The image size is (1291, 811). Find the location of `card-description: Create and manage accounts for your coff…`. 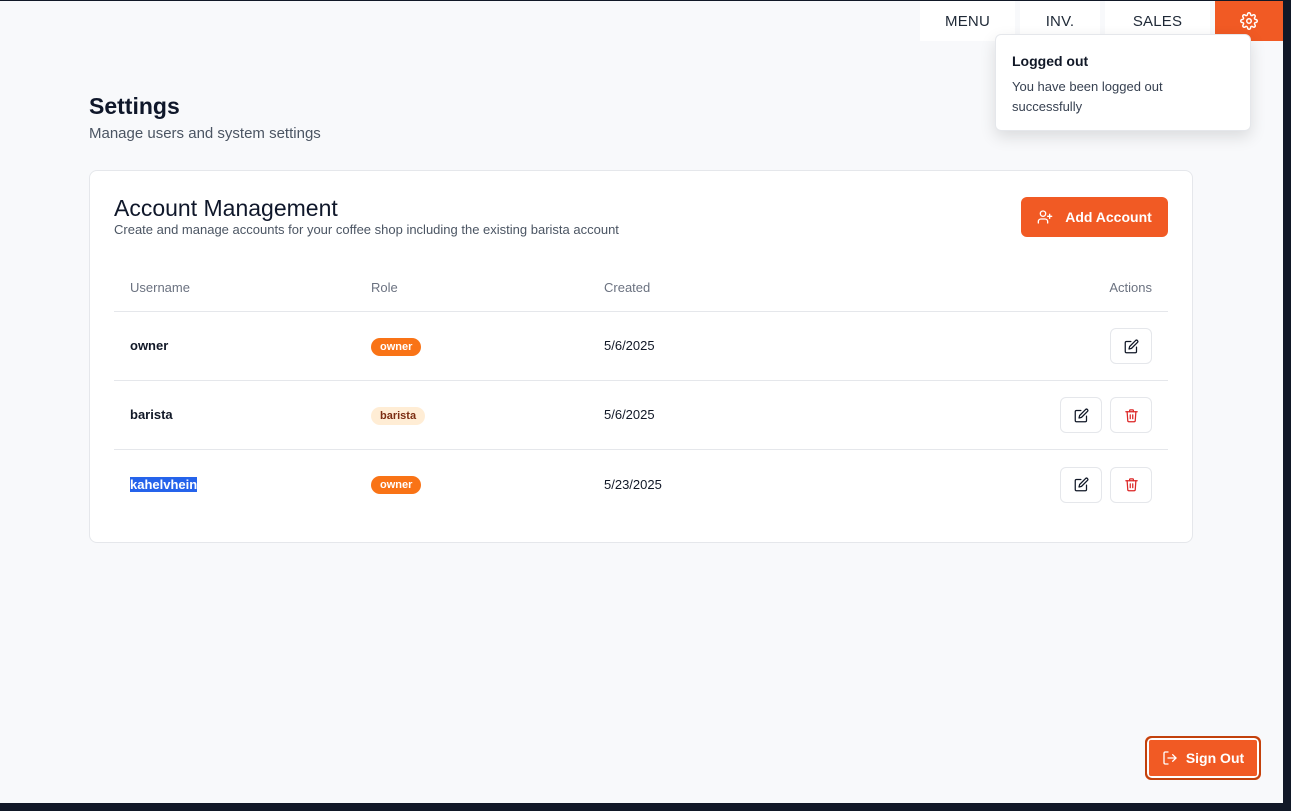

card-description: Create and manage accounts for your coff… is located at coordinates (366, 229).